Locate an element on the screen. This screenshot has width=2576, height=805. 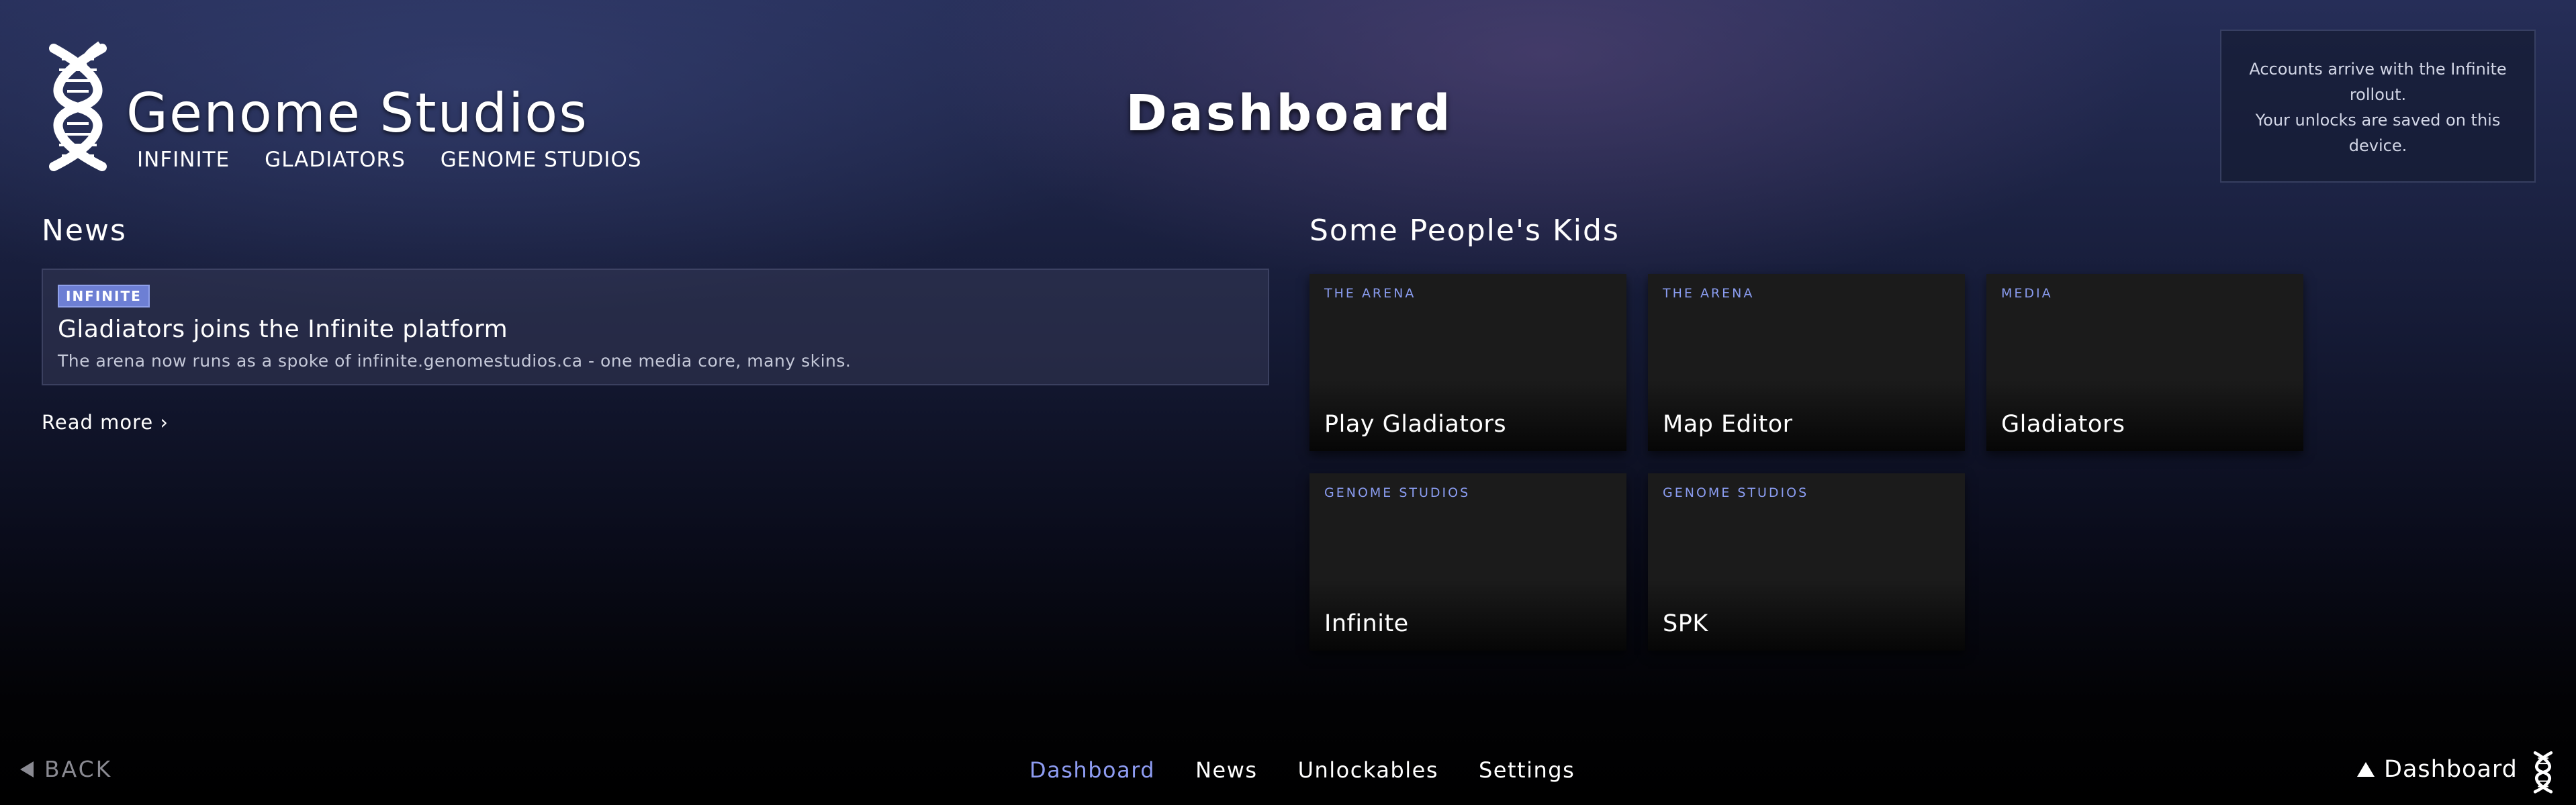
current-page-indicator: Dashboard is located at coordinates (2437, 769).